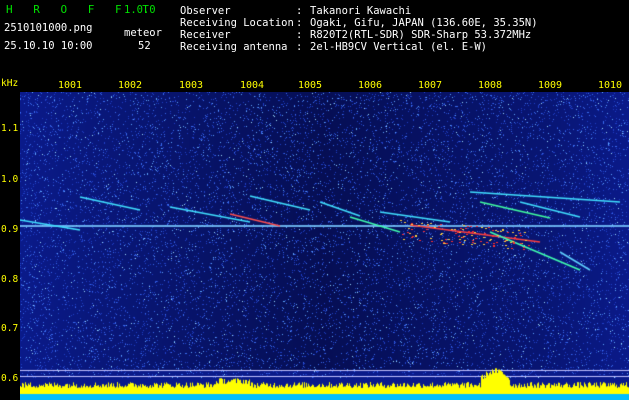 This screenshot has height=400, width=629. Describe the element at coordinates (361, 11) in the screenshot. I see `info-value-observer: Takanori Kawachi` at that location.